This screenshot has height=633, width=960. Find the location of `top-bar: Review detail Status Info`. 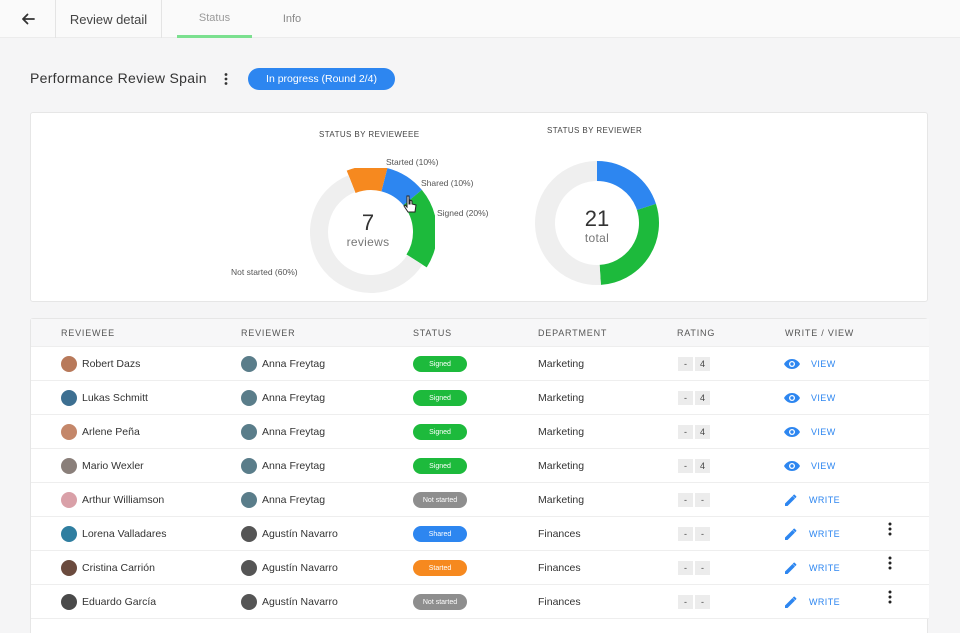

top-bar: Review detail Status Info is located at coordinates (480, 19).